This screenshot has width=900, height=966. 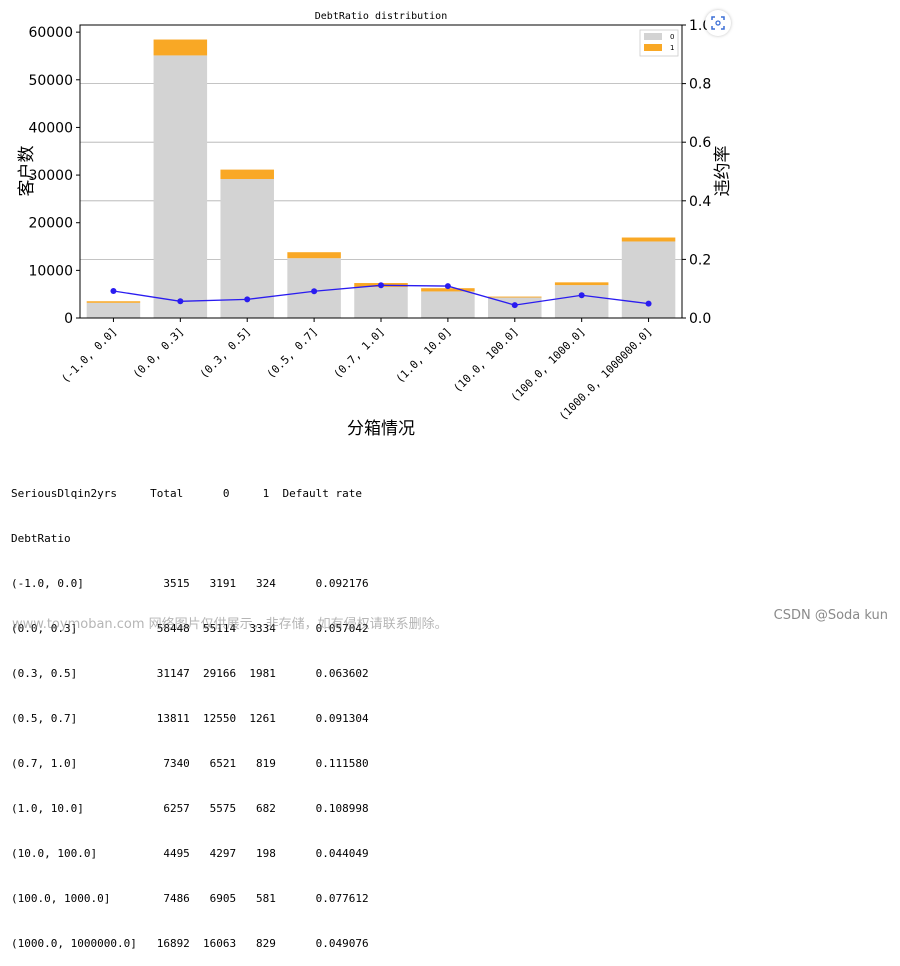 I want to click on y-tick-label: 10000, so click(x=50, y=271).